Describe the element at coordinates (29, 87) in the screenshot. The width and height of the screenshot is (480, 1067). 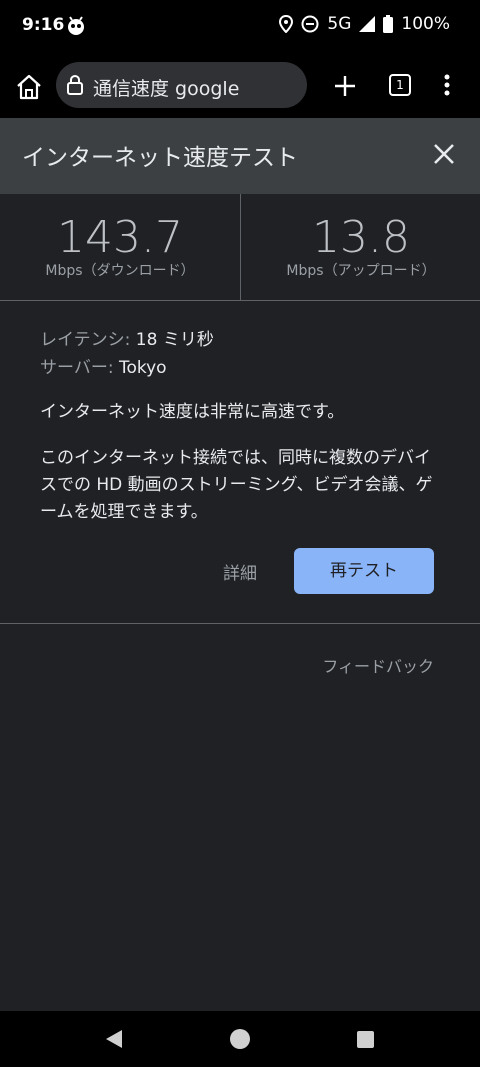
I see `home-icon` at that location.